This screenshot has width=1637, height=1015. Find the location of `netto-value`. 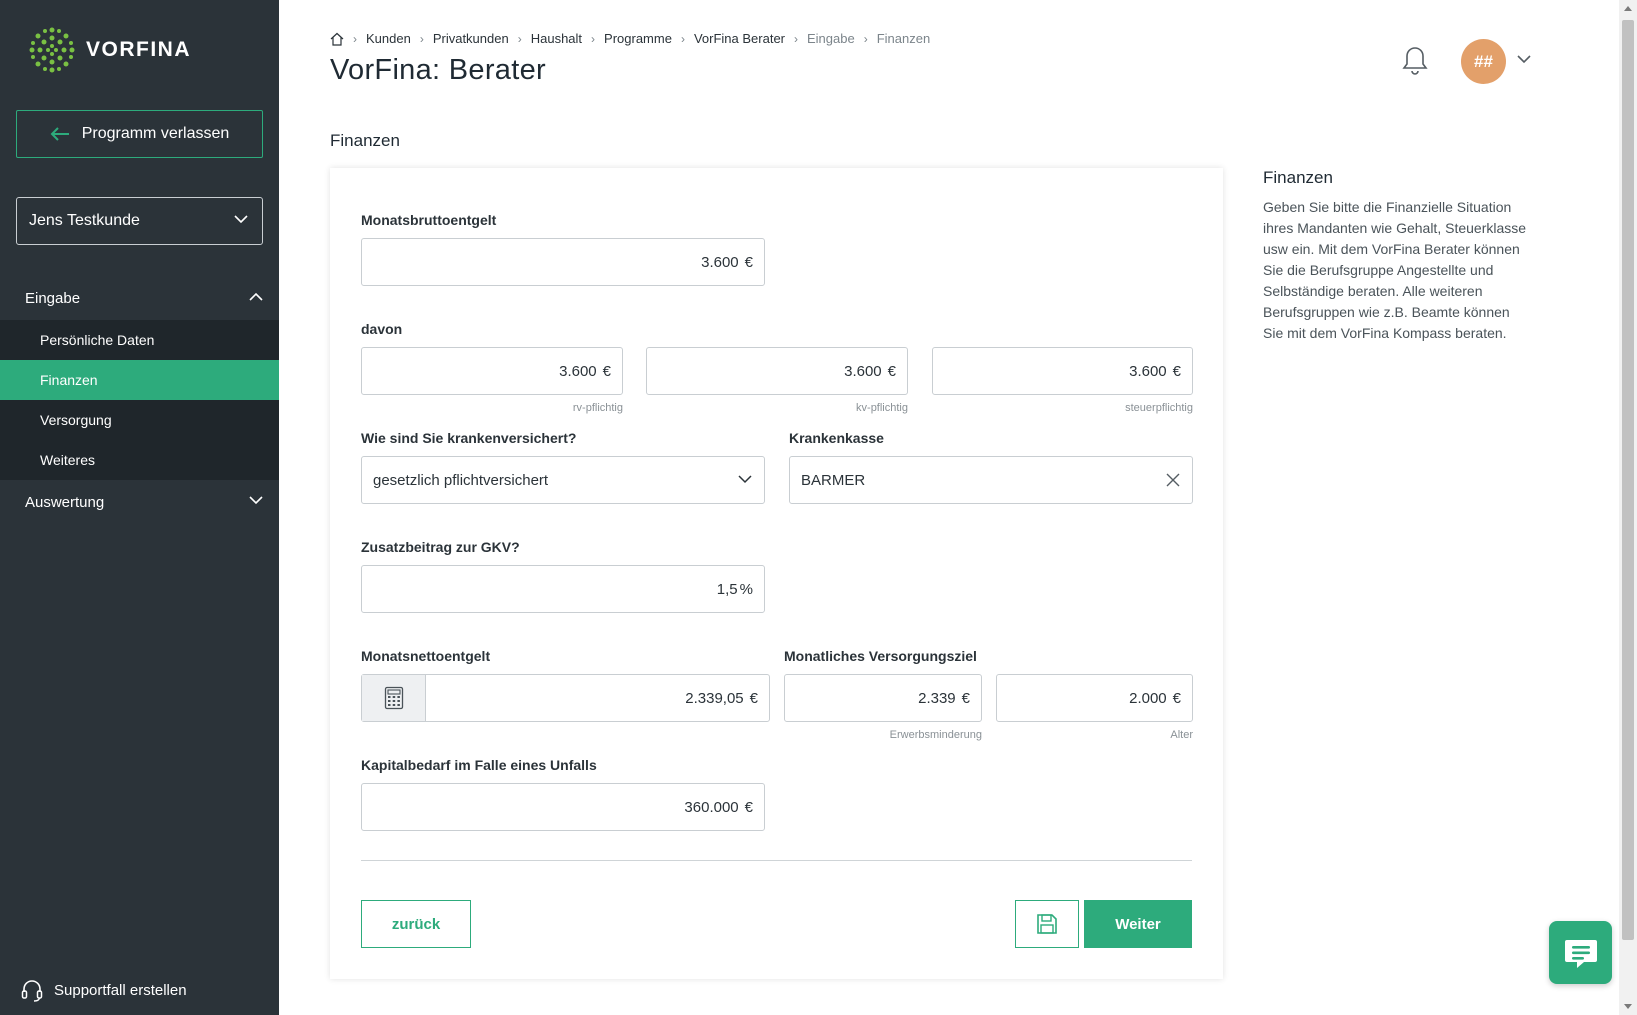

netto-value is located at coordinates (590, 698).